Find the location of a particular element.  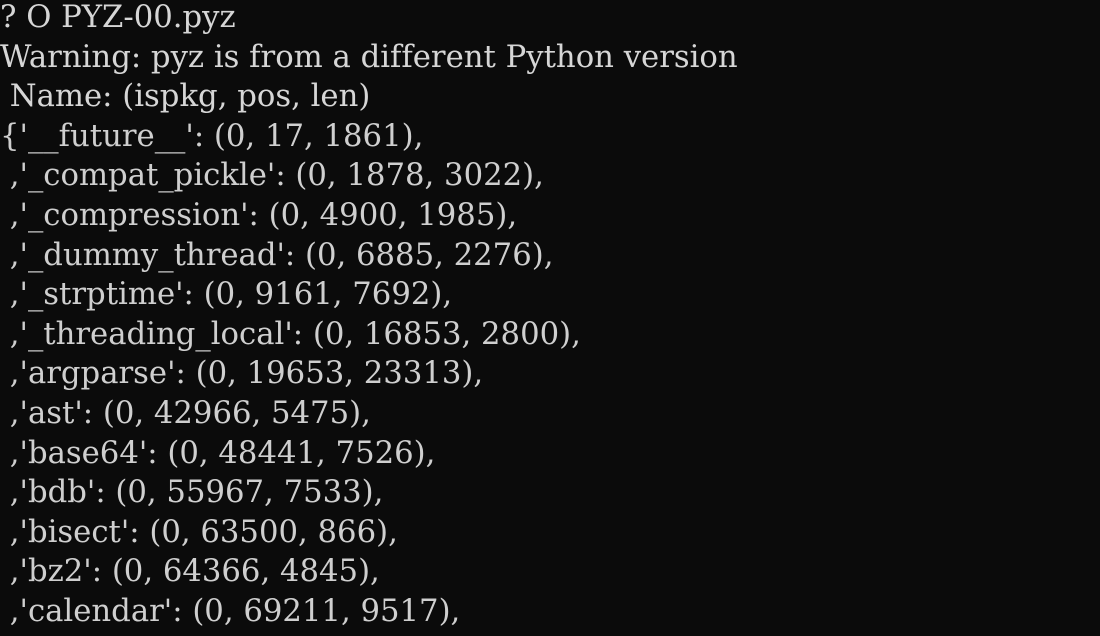

archive-entry-line: {'__future__': (0, 17, 1861), is located at coordinates (212, 135).